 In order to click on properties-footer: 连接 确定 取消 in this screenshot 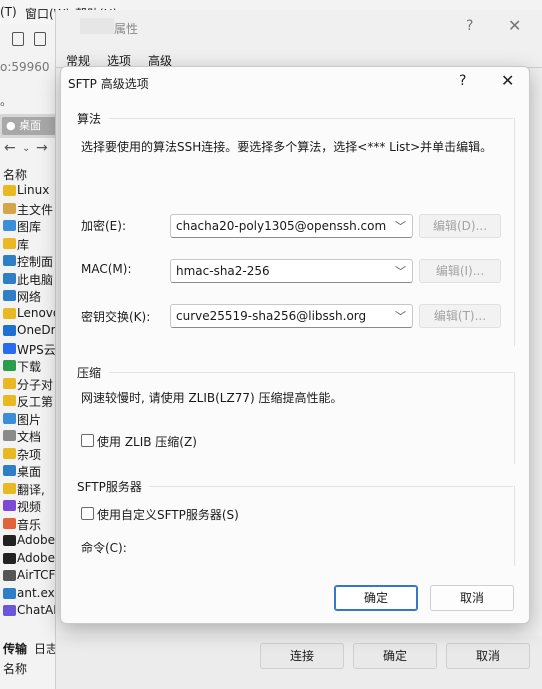, I will do `click(299, 662)`.